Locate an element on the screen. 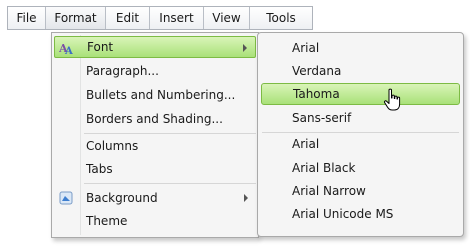  menu-item-columns: Columns is located at coordinates (155, 146).